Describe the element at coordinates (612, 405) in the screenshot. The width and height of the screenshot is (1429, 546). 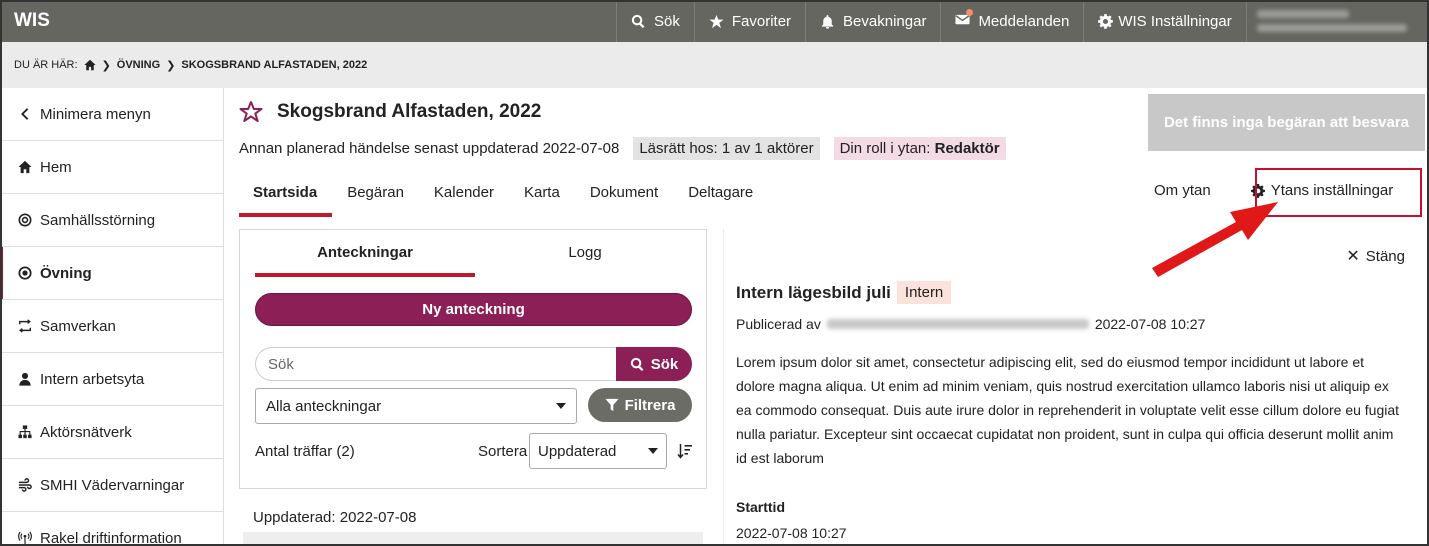
I see `funnel-icon` at that location.